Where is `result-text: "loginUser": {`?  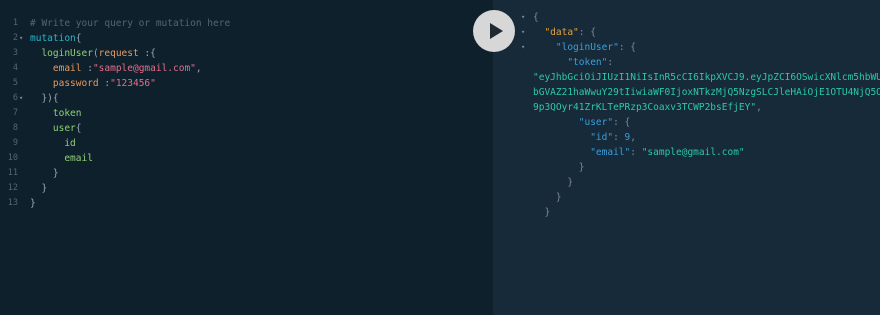
result-text: "loginUser": { is located at coordinates (584, 47).